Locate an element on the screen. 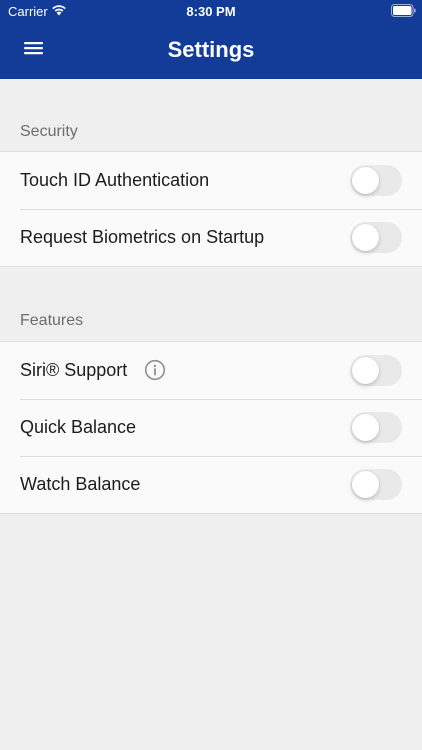 Image resolution: width=422 pixels, height=750 pixels. section-header-features: Features is located at coordinates (52, 320).